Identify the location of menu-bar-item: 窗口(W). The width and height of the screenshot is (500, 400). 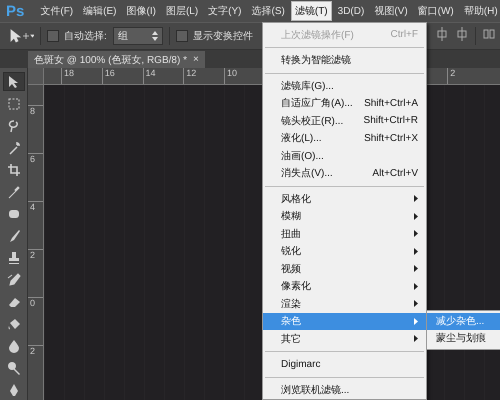
(436, 11).